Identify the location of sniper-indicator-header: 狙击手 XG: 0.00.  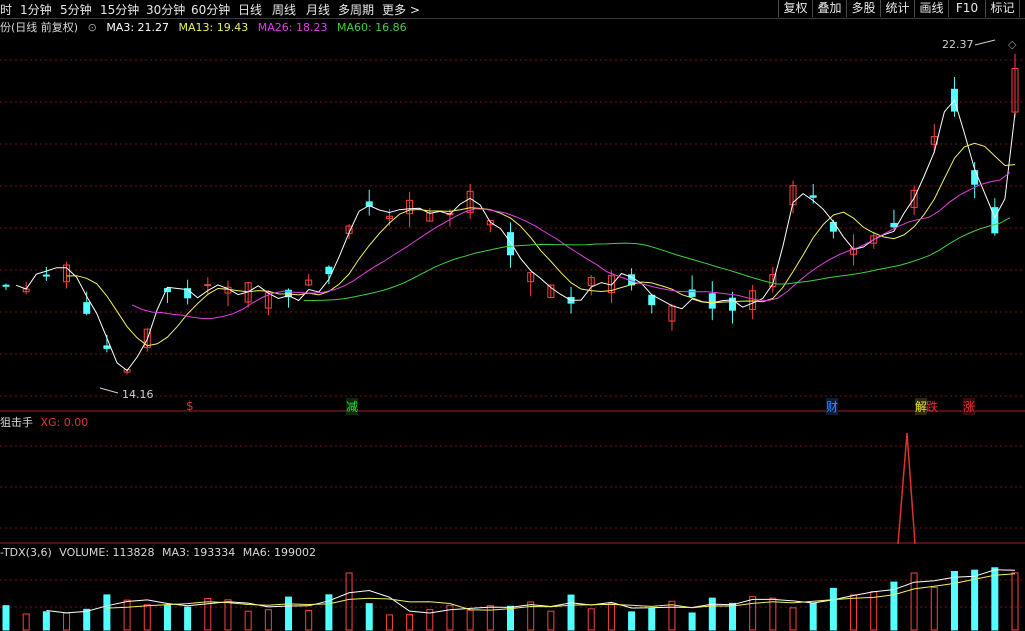
(44, 422).